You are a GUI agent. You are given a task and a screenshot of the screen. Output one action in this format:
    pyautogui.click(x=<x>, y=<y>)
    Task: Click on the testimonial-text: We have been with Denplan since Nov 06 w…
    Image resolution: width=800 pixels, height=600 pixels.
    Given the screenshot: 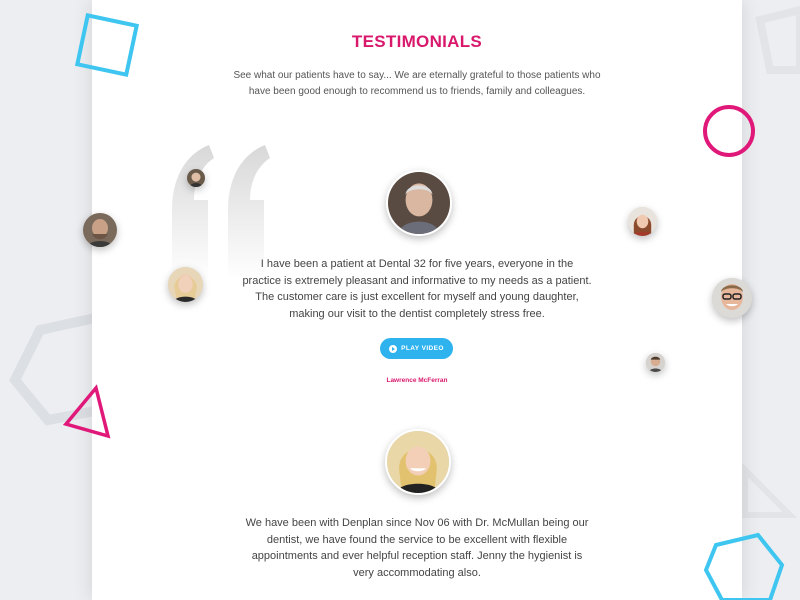 What is the action you would take?
    pyautogui.click(x=417, y=548)
    